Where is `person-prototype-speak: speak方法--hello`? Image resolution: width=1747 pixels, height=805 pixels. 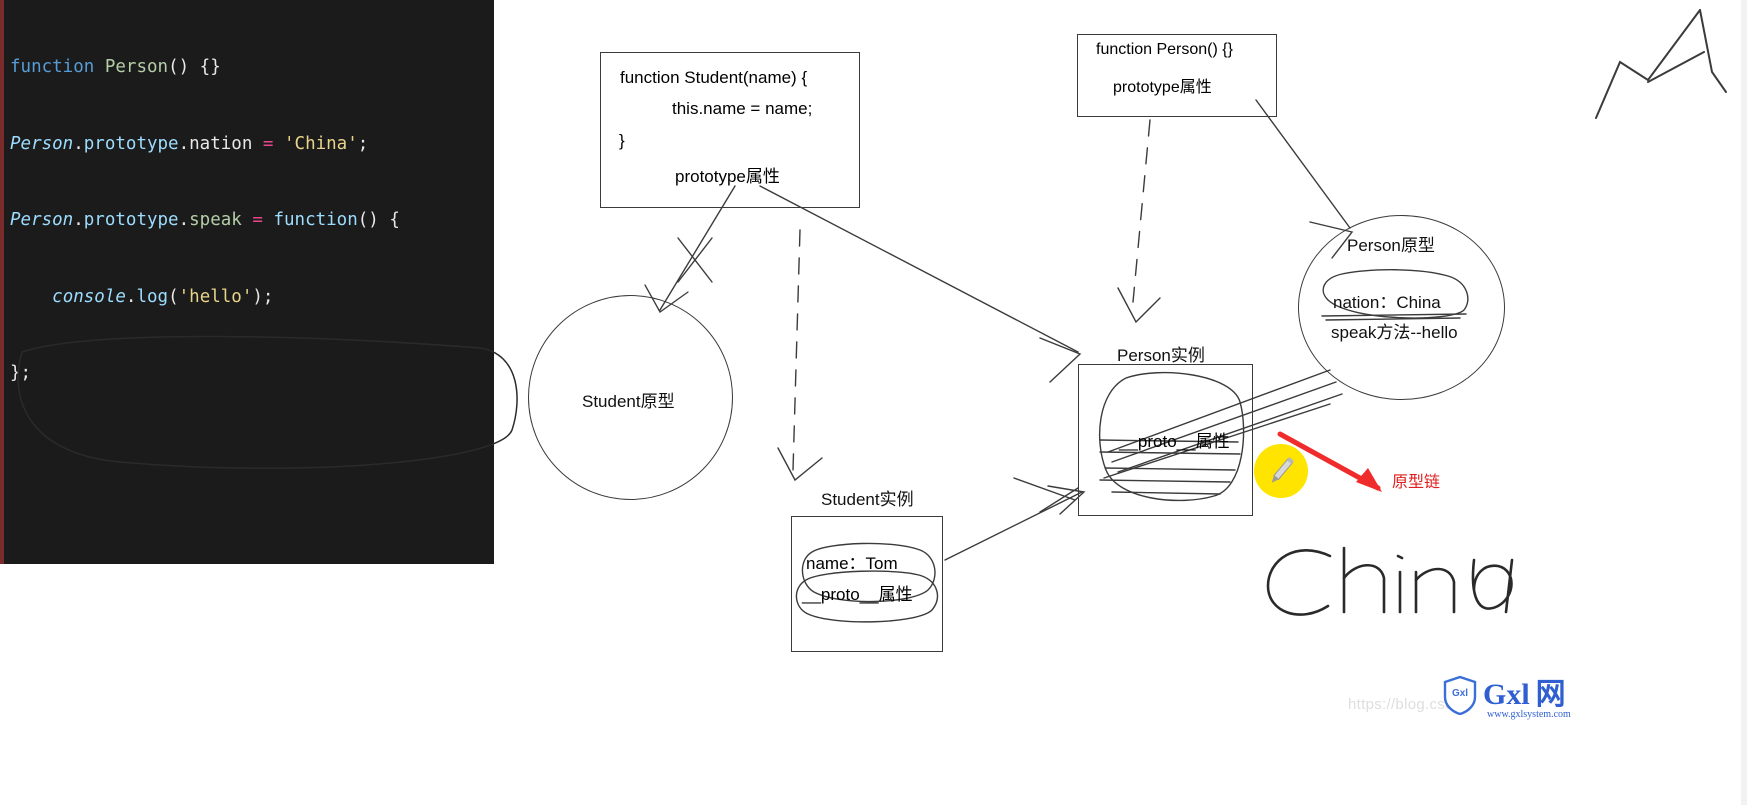
person-prototype-speak: speak方法--hello is located at coordinates (1394, 332).